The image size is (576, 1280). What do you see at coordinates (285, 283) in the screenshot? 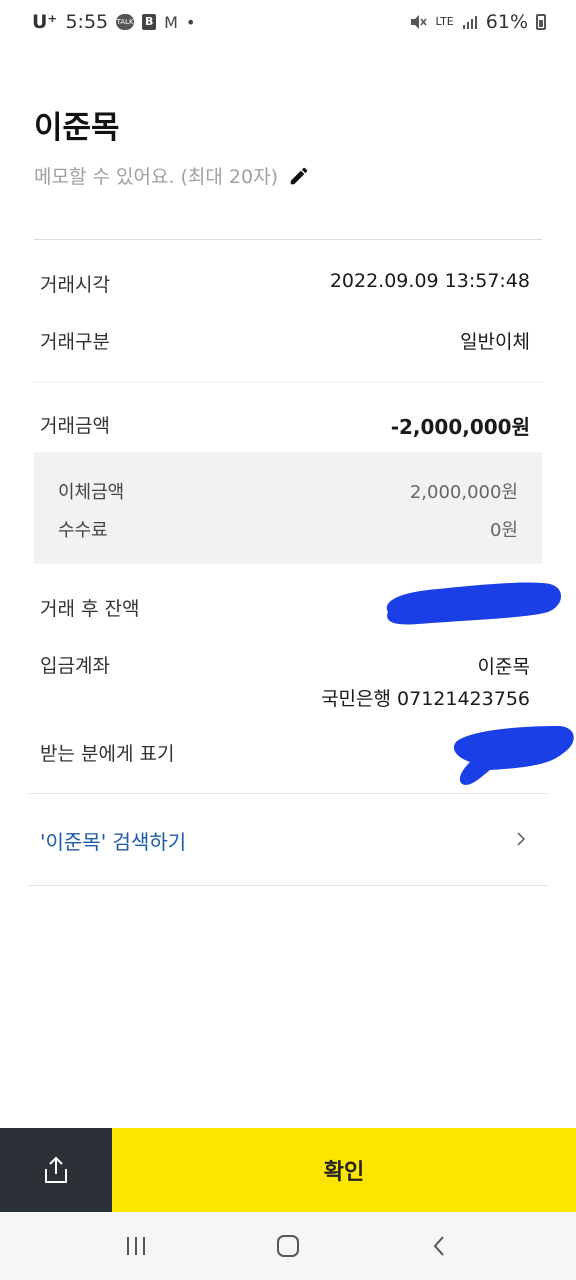
I see `row-transaction-time: 거래시각 2022.09.09 13:57:48` at bounding box center [285, 283].